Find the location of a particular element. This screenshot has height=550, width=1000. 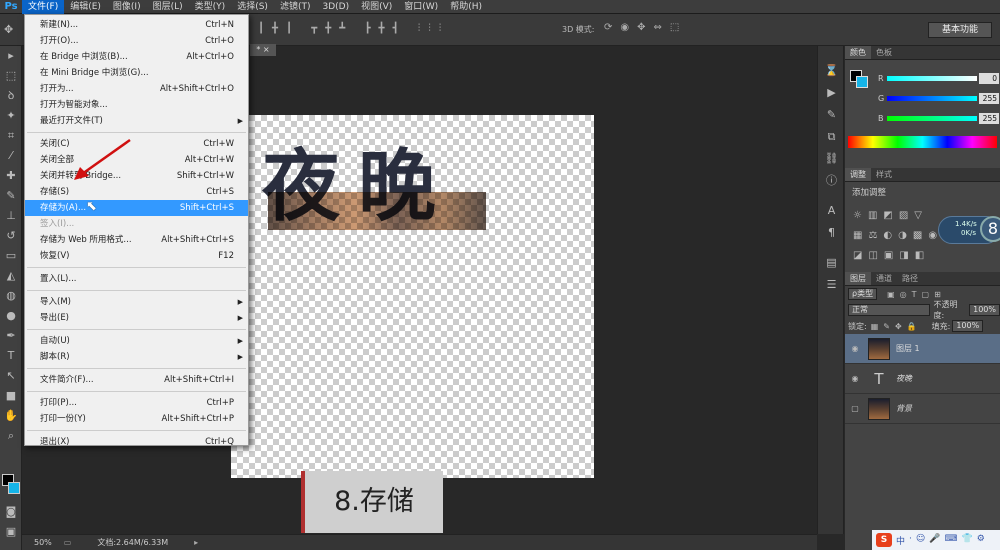

notes-panel-icon: ▤ is located at coordinates (831, 263).